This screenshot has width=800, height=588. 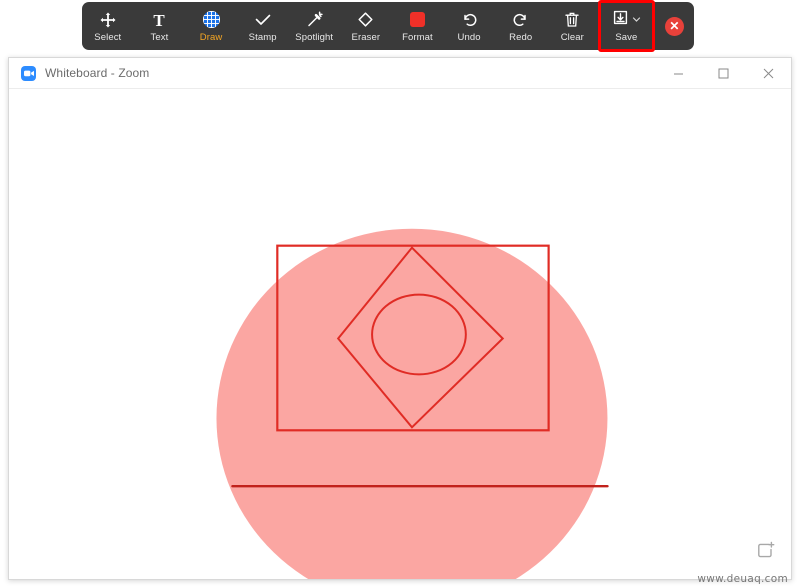 What do you see at coordinates (400, 73) in the screenshot?
I see `window-titlebar: Whiteboard - Zoom` at bounding box center [400, 73].